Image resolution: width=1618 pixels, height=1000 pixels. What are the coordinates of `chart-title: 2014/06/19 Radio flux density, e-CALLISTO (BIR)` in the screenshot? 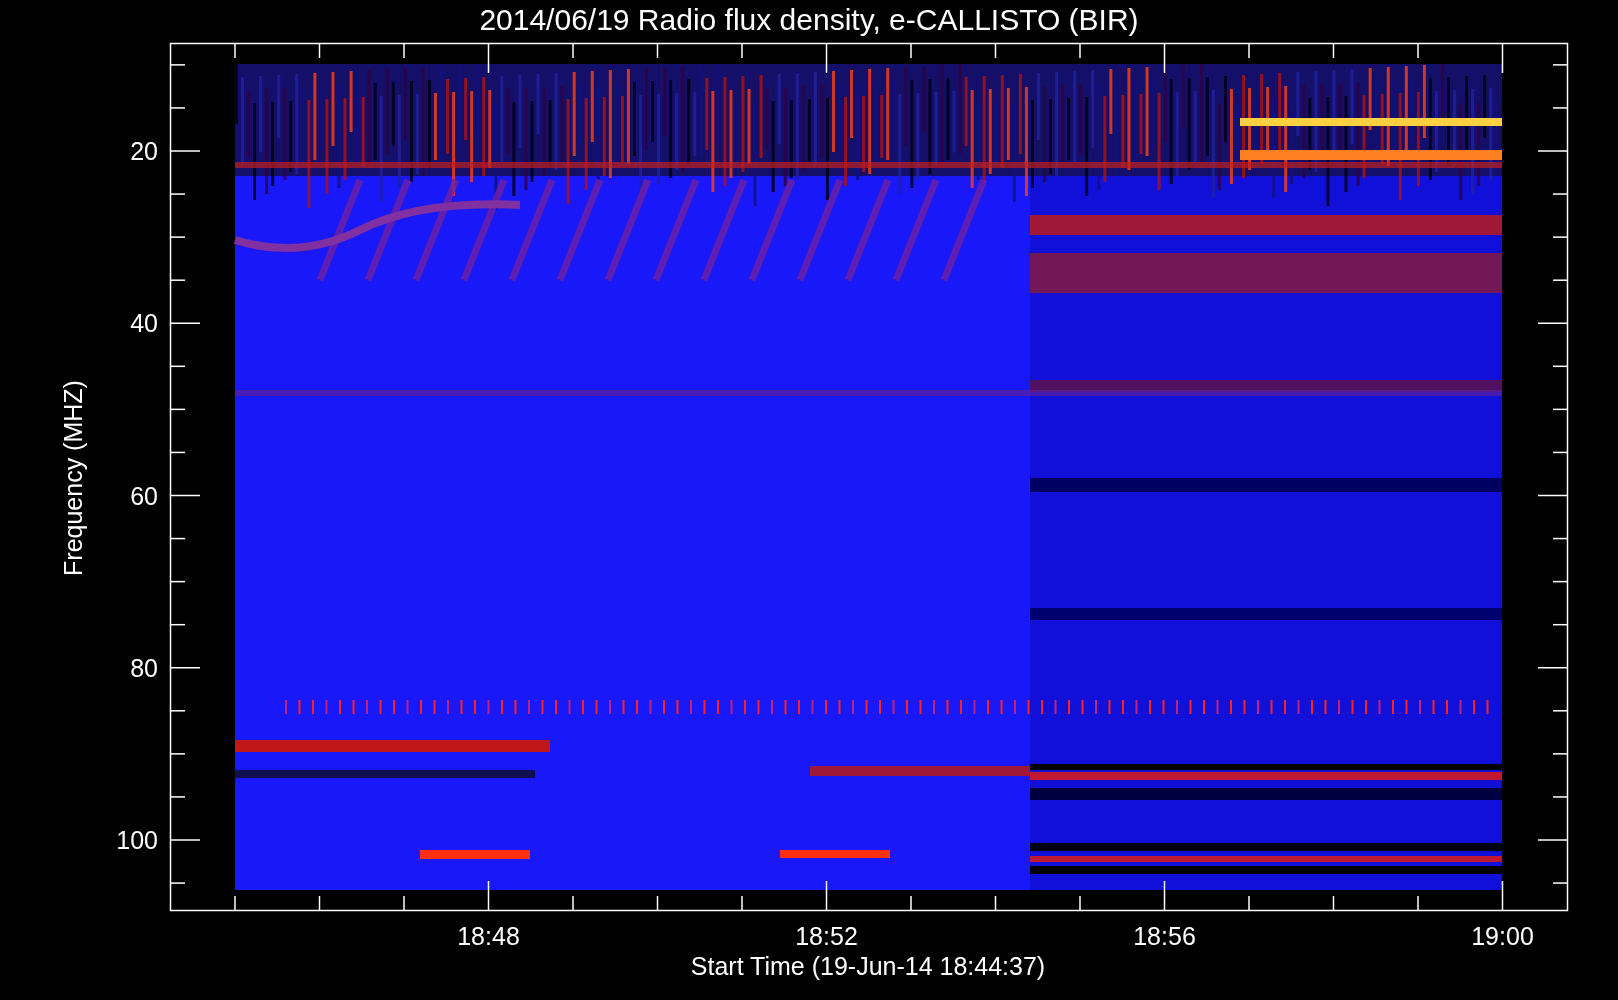 It's located at (809, 19).